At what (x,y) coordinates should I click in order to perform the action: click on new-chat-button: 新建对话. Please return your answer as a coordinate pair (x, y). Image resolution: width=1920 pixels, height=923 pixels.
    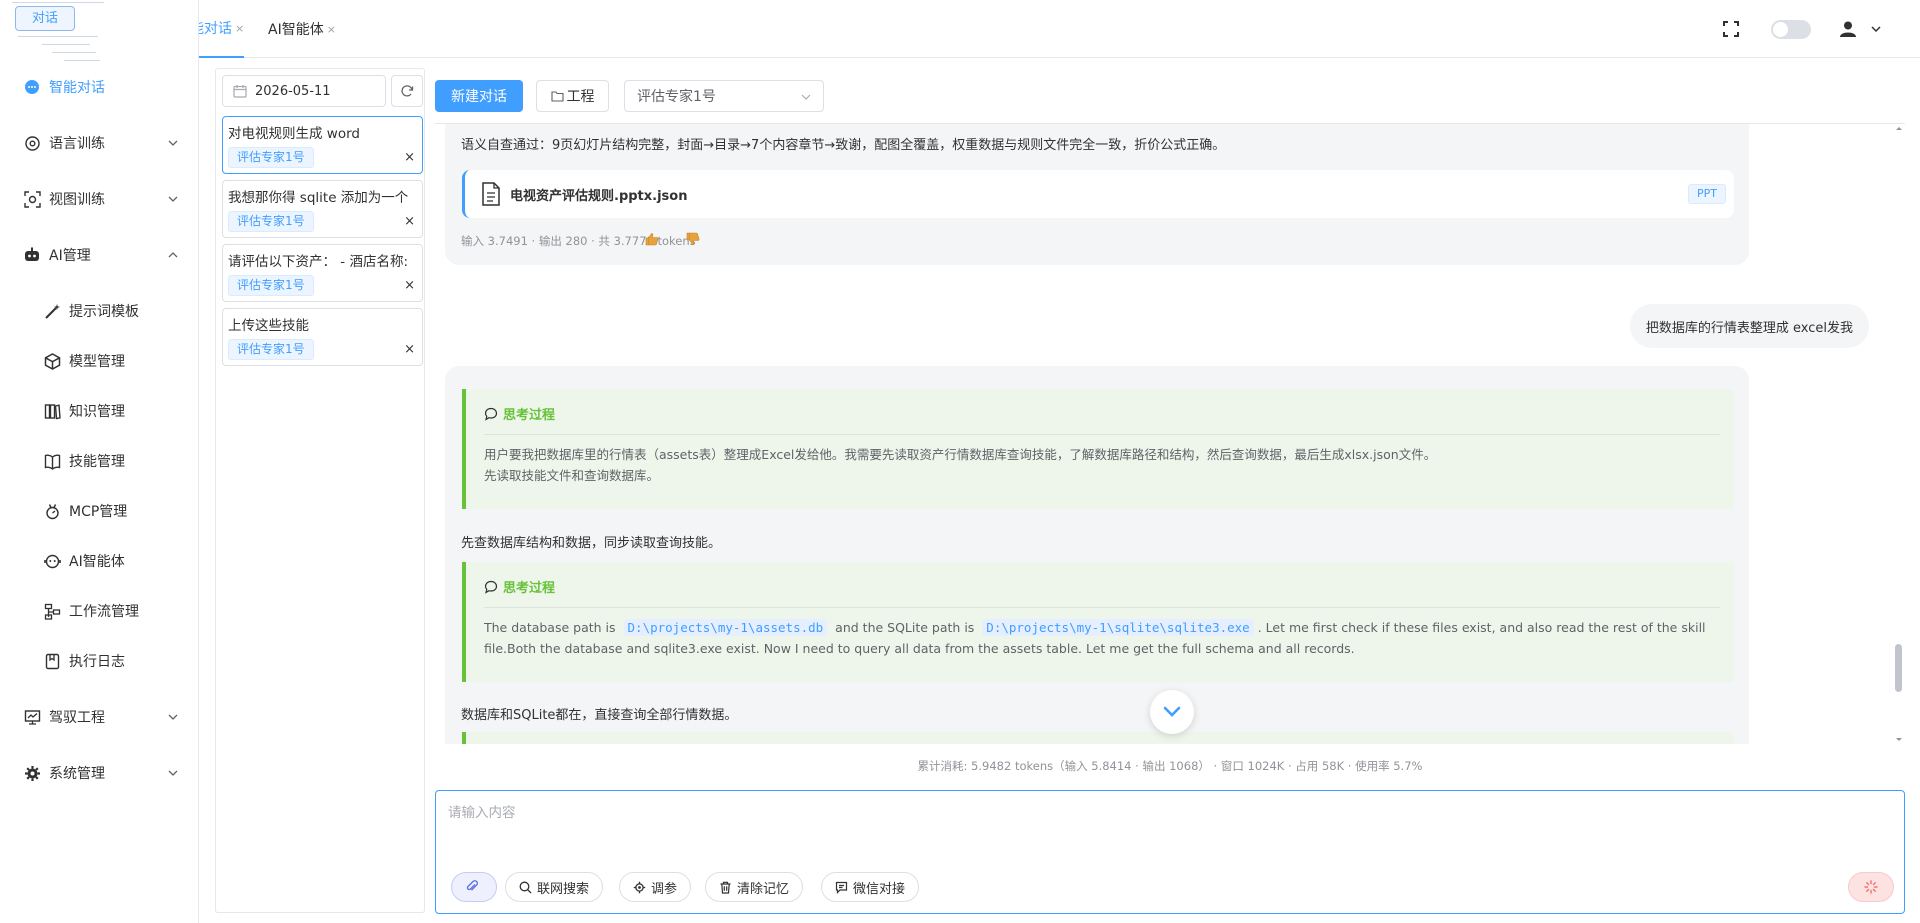
    Looking at the image, I should click on (479, 96).